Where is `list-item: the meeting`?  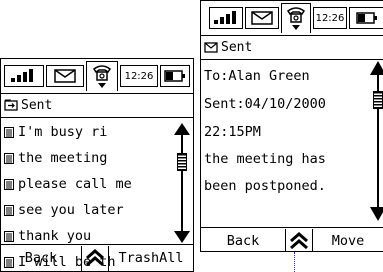 list-item: the meeting is located at coordinates (86, 158).